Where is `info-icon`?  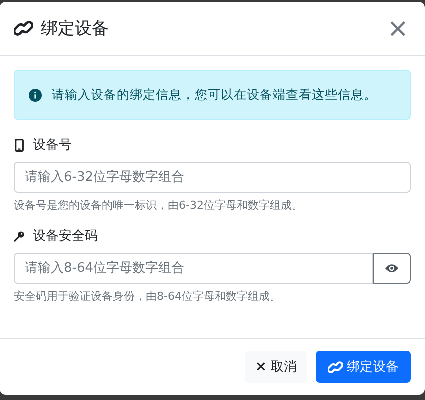
info-icon is located at coordinates (35, 95).